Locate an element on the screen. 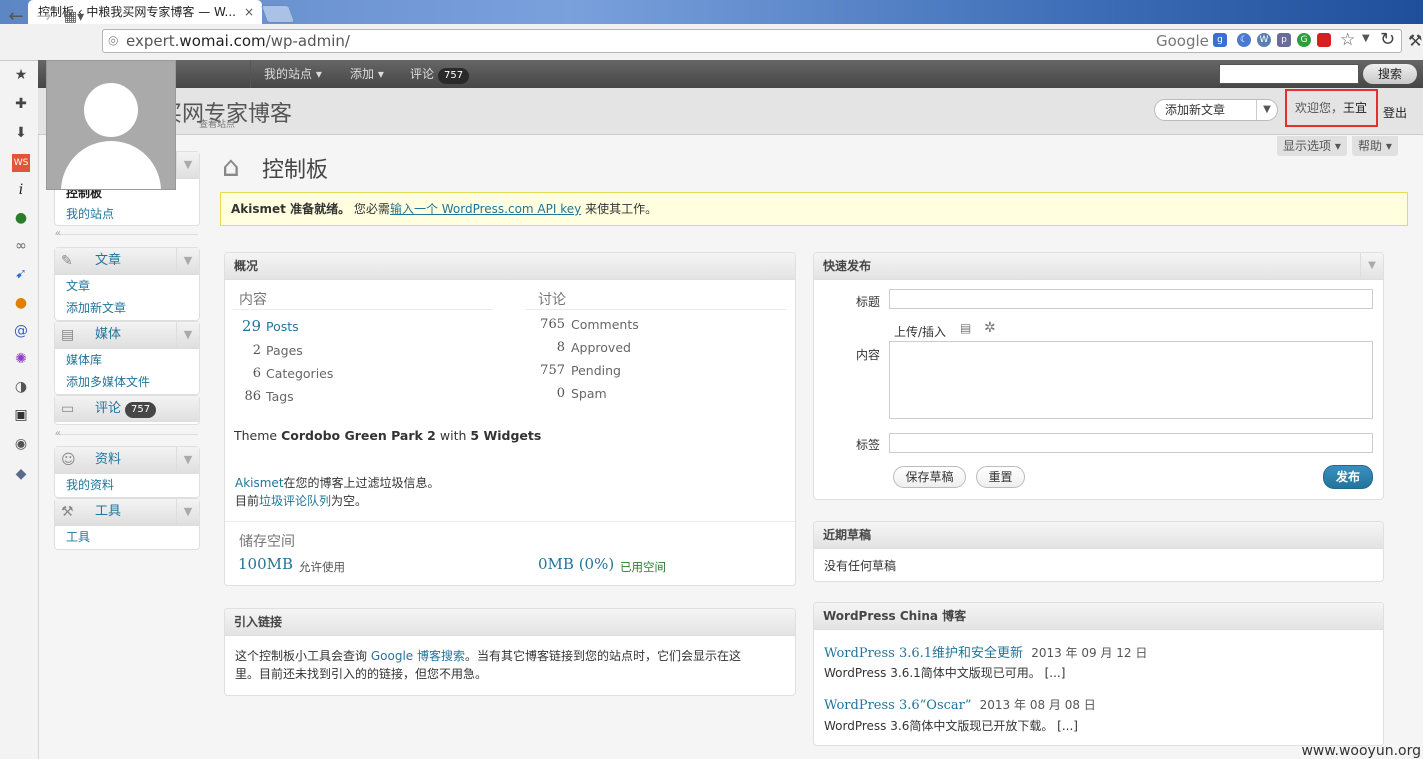 The height and width of the screenshot is (759, 1423). ws-icon: WS is located at coordinates (21, 163).